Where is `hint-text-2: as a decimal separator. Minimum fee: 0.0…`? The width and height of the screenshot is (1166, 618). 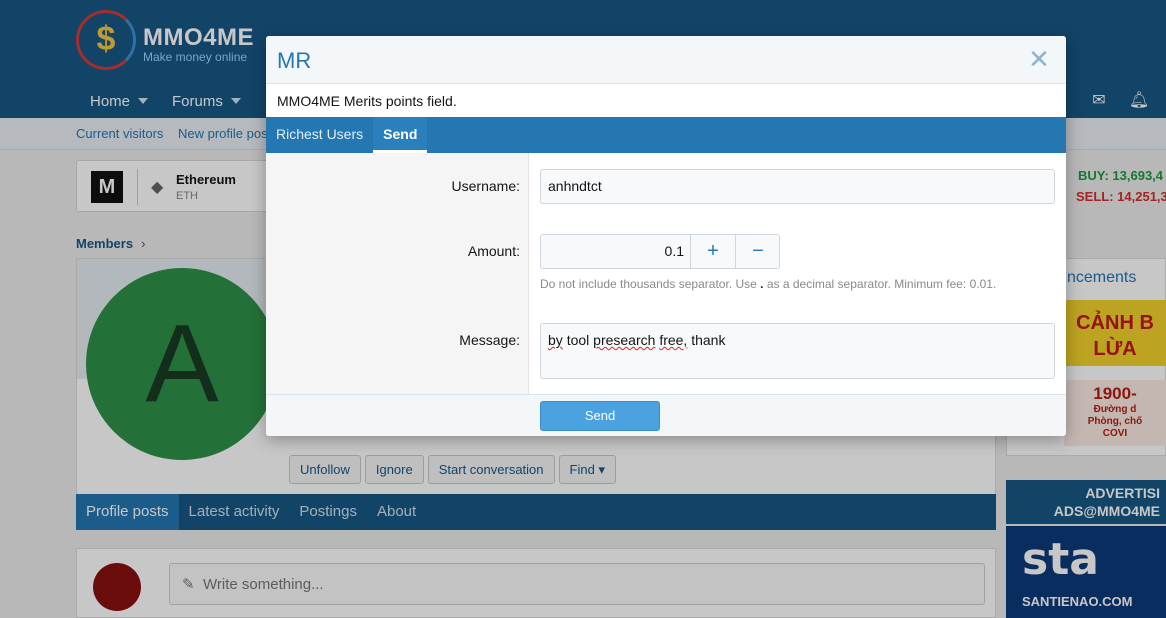 hint-text-2: as a decimal separator. Minimum fee: 0.0… is located at coordinates (881, 284).